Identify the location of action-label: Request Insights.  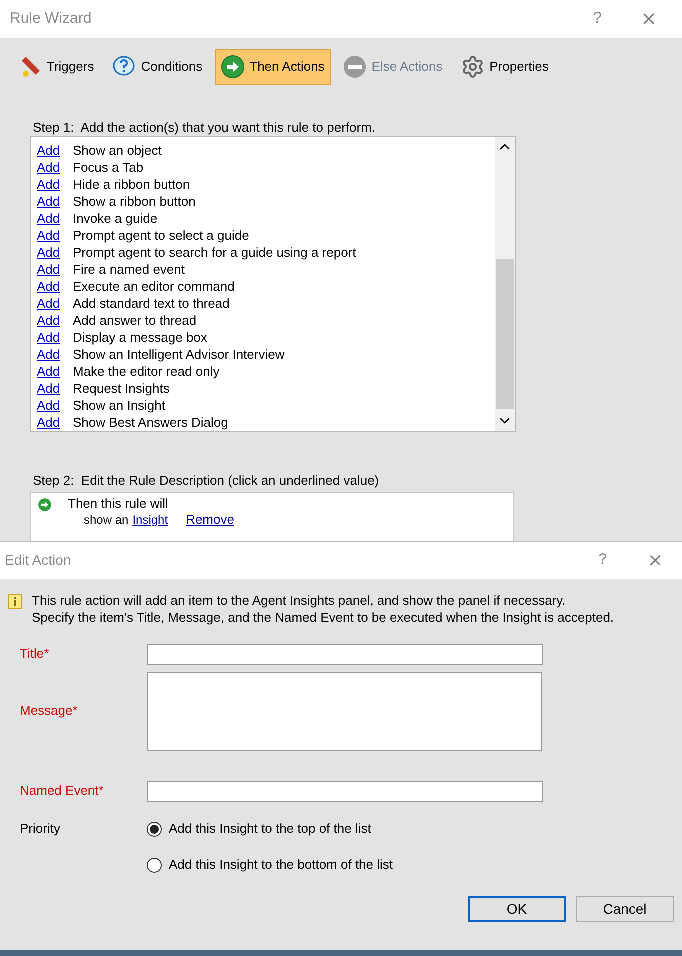
(121, 388).